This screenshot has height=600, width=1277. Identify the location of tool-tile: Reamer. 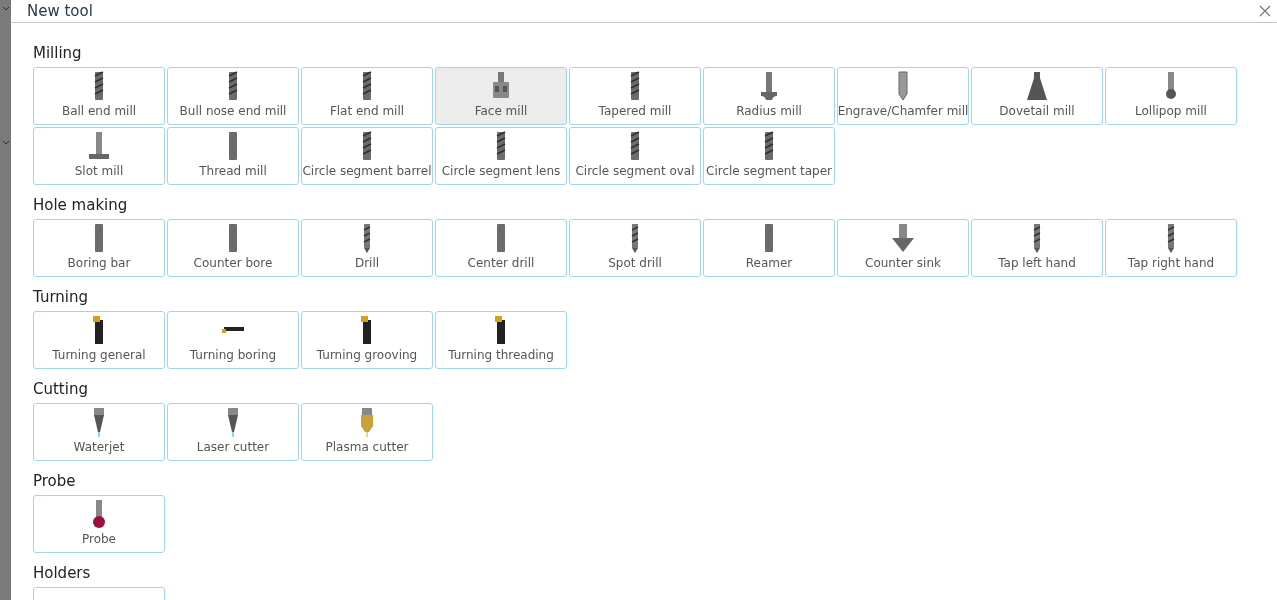
(769, 248).